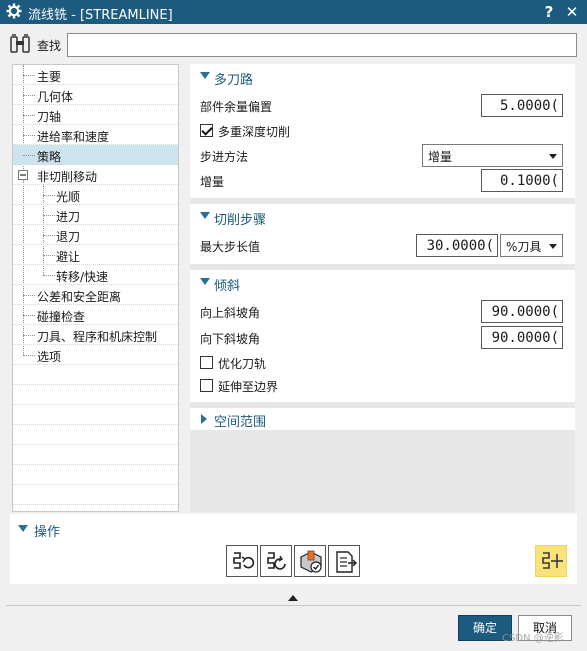  I want to click on list-button, so click(344, 561).